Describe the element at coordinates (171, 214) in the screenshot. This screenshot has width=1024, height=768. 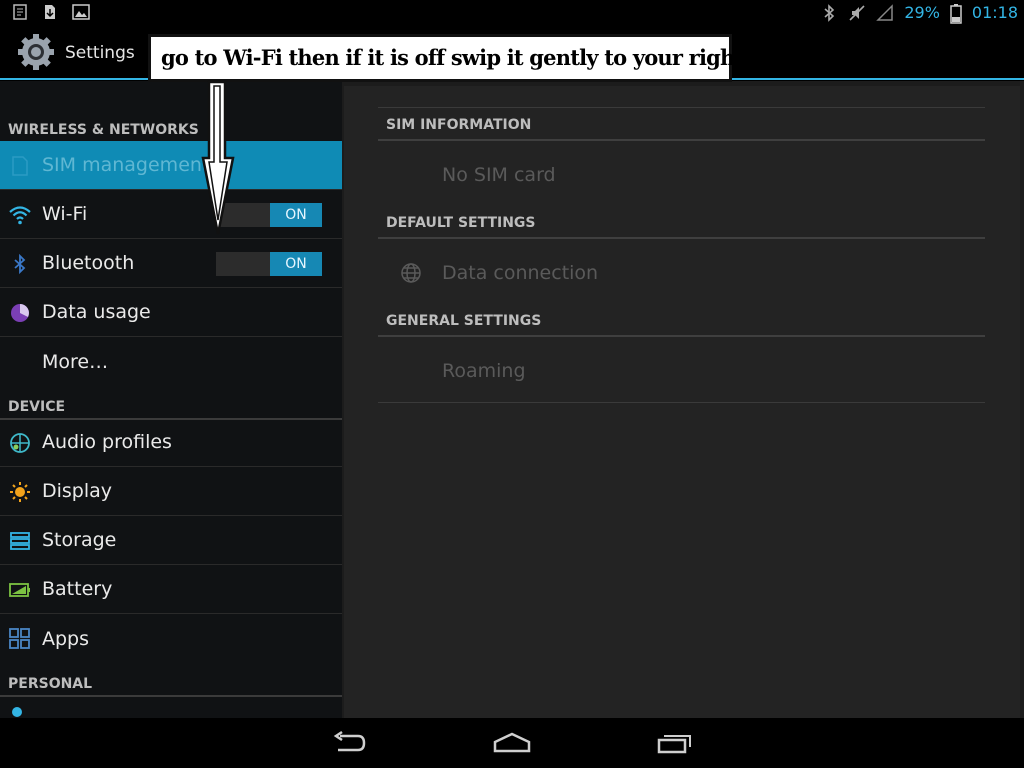
I see `sidebar-item-wifi: Wi-Fi ON` at that location.